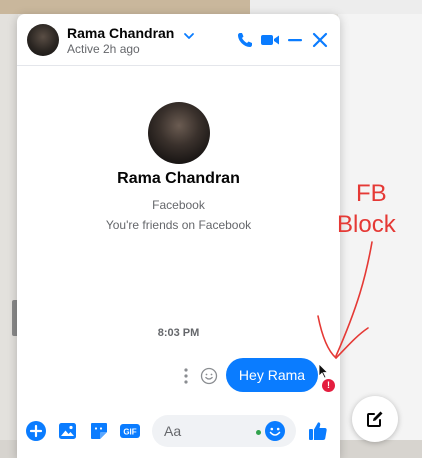 This screenshot has height=458, width=422. I want to click on gif-label: GIF, so click(129, 432).